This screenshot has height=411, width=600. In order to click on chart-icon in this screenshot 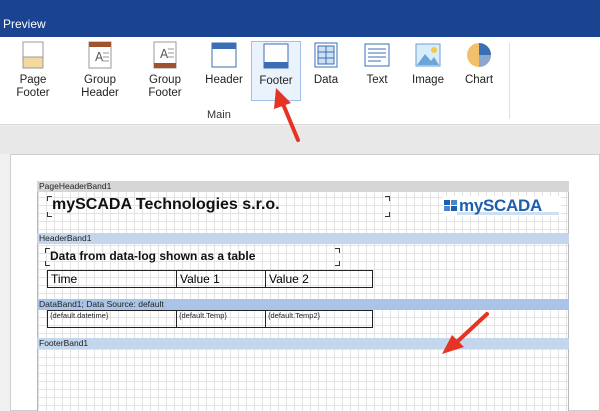, I will do `click(479, 55)`.